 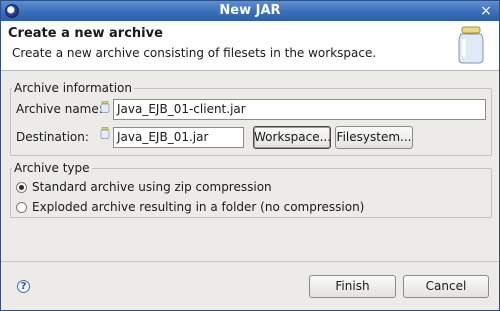 I want to click on cancel-button: Cancel, so click(x=446, y=286).